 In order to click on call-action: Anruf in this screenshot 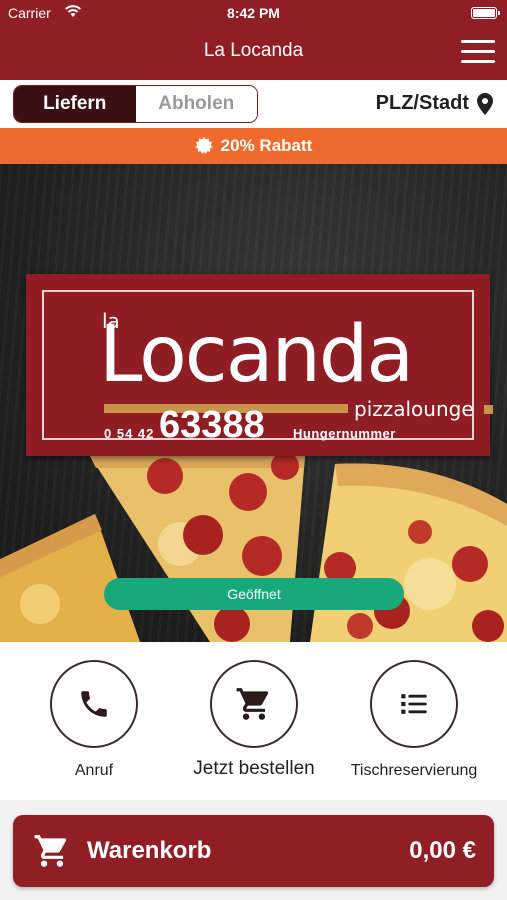, I will do `click(94, 720)`.